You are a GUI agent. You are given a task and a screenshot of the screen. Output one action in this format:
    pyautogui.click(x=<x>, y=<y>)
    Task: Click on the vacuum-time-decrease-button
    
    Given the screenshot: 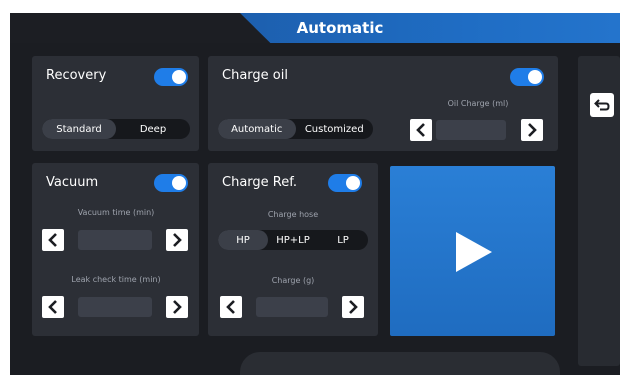 What is the action you would take?
    pyautogui.click(x=53, y=240)
    